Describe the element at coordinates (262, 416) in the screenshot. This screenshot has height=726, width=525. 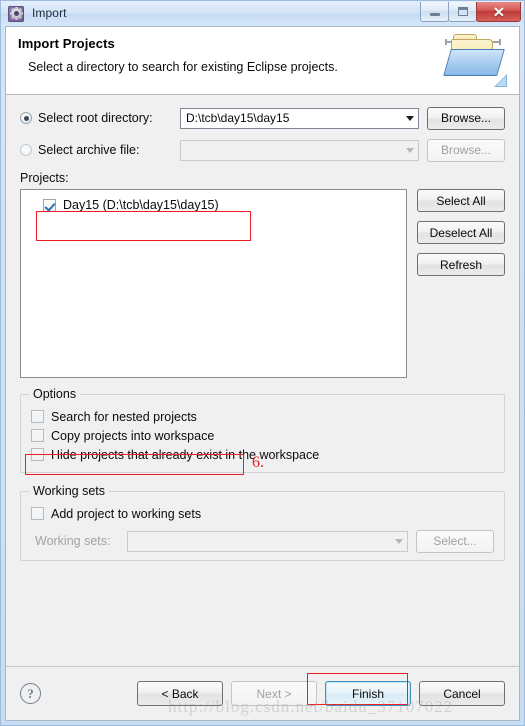
I see `option-search-nested-projects: Search for nested projects` at that location.